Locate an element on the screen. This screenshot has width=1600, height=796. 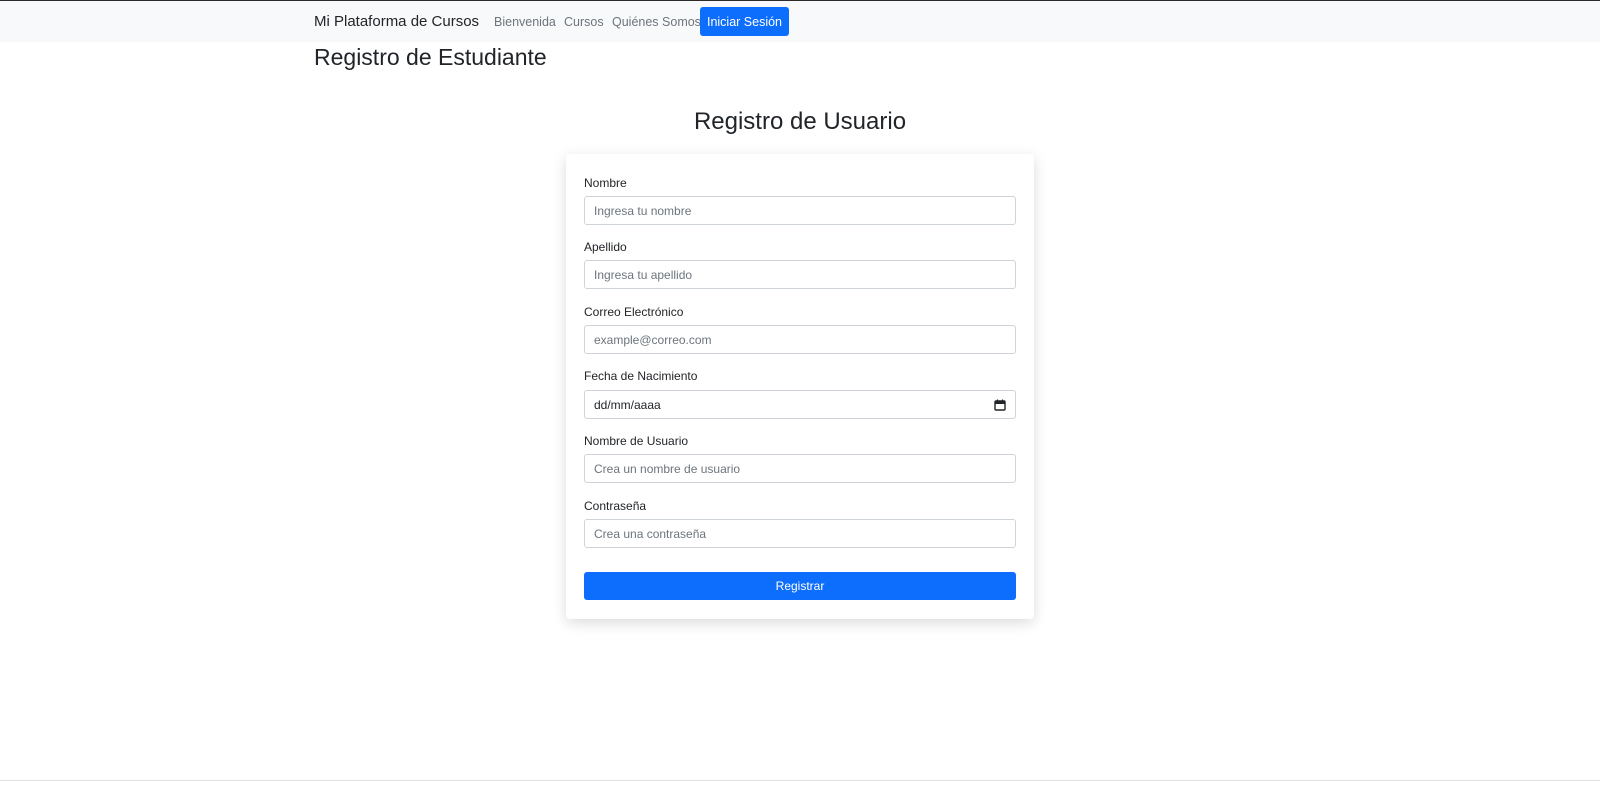
correo-input is located at coordinates (800, 339).